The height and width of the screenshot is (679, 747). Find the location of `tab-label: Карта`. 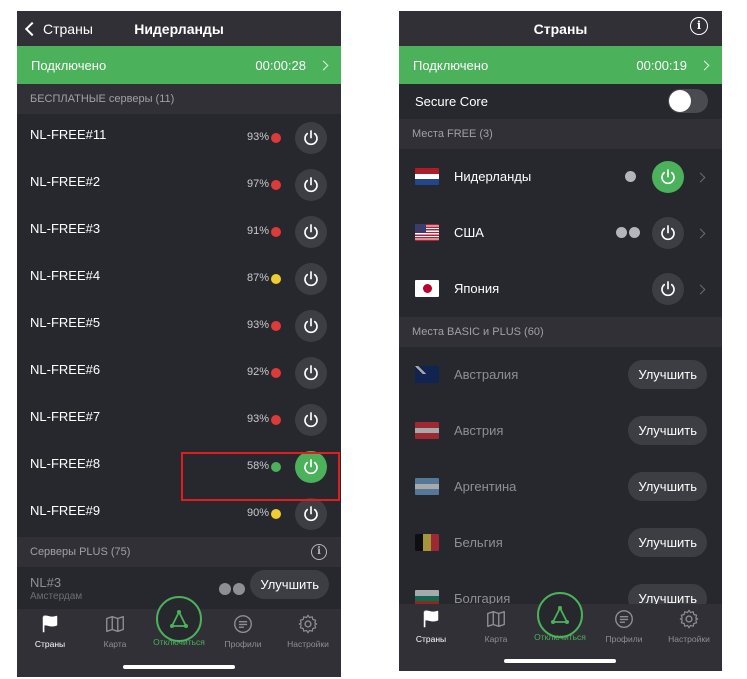

tab-label: Карта is located at coordinates (496, 639).